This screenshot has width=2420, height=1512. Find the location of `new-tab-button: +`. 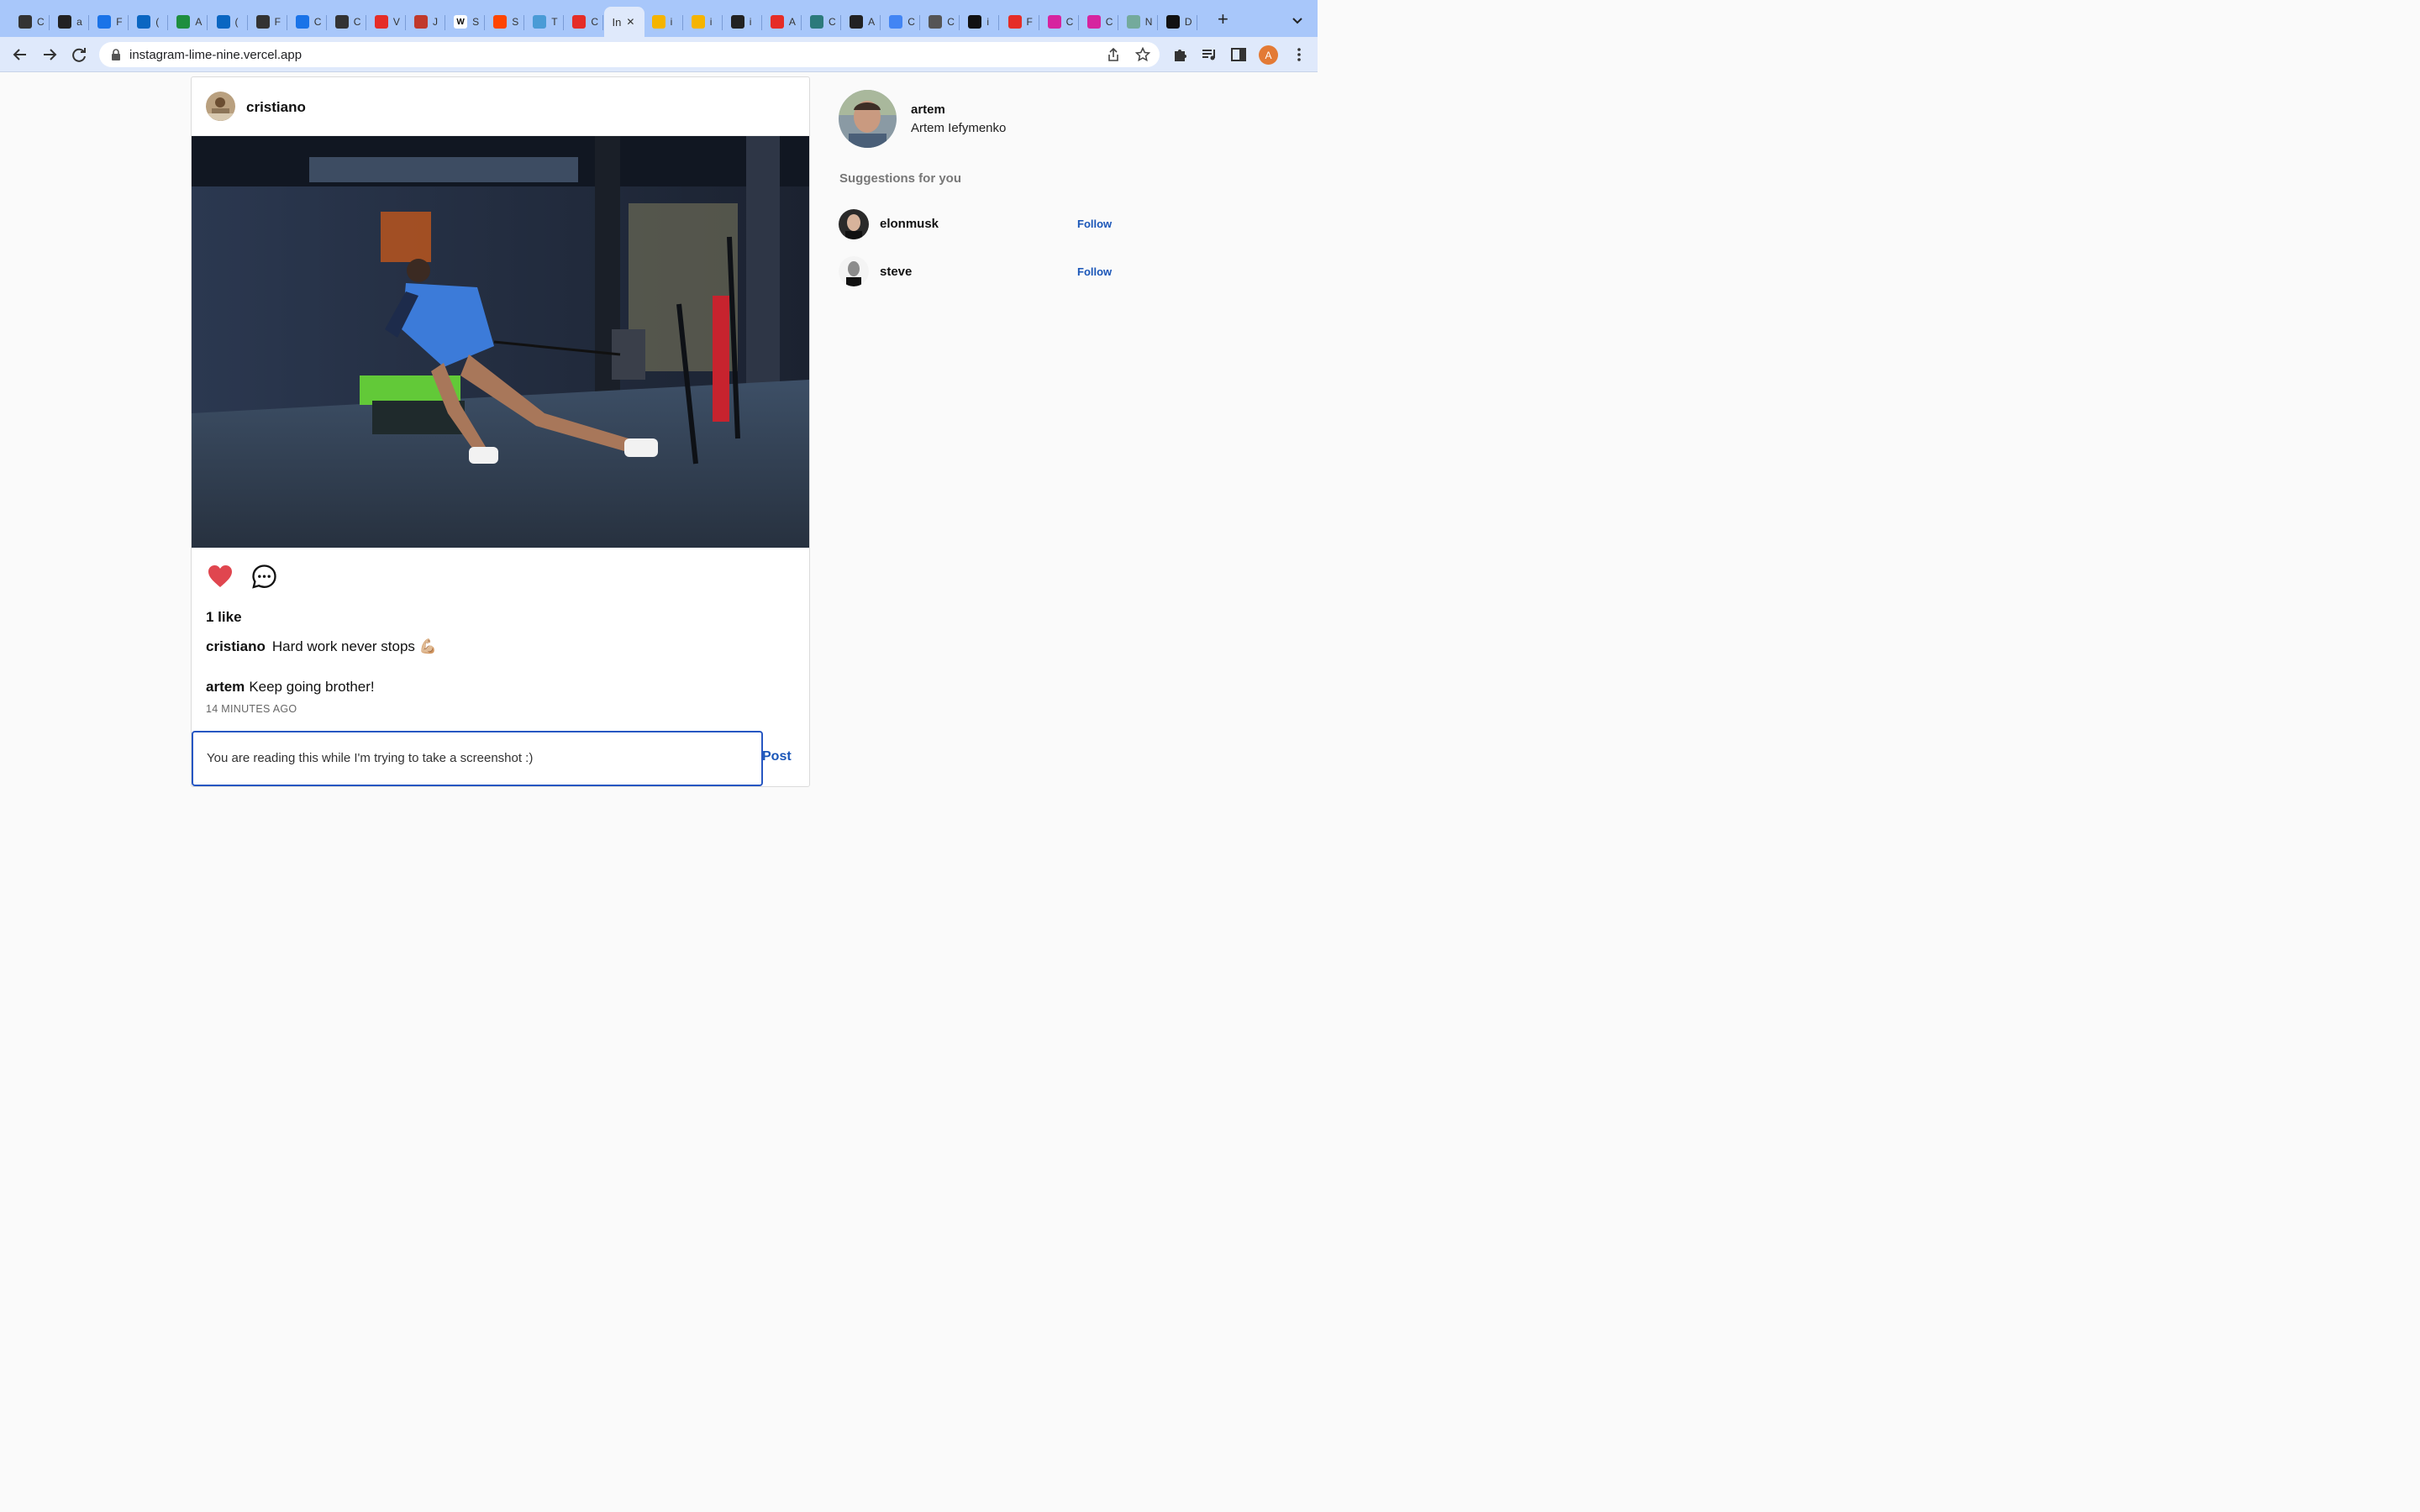

new-tab-button: + is located at coordinates (1226, 19).